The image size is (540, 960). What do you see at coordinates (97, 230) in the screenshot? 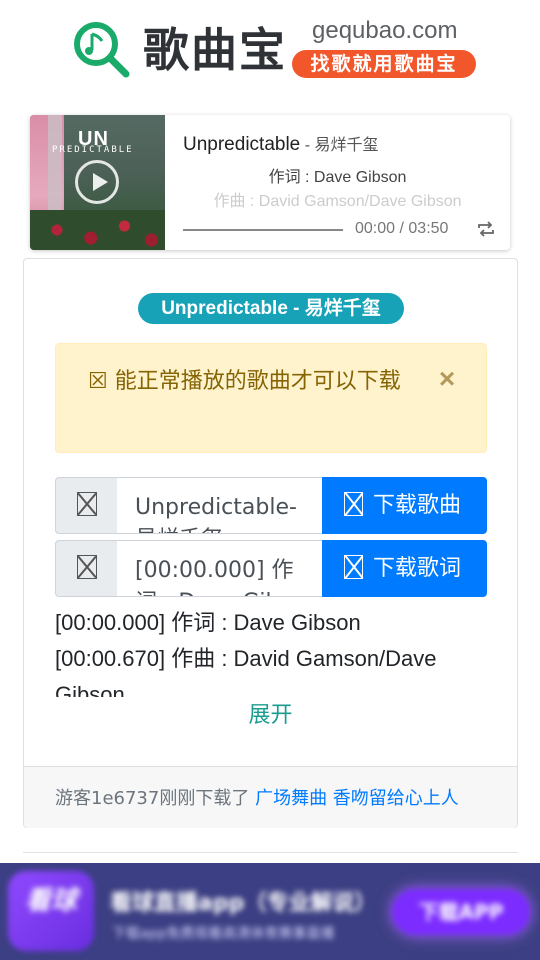
I see `cover-art-flowers` at bounding box center [97, 230].